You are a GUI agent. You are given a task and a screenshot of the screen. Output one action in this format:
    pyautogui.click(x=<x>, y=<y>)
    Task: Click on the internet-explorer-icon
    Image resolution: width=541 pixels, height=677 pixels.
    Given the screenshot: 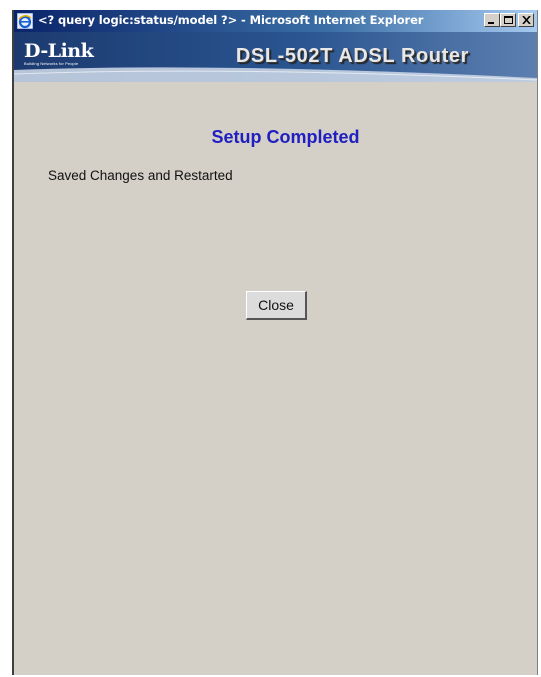 What is the action you would take?
    pyautogui.click(x=25, y=21)
    